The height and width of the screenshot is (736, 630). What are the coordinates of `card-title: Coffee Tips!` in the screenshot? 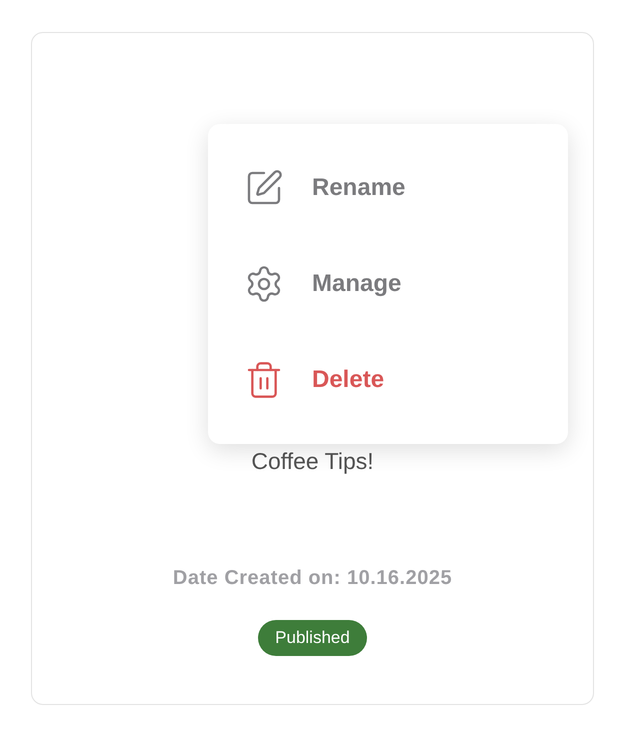 It's located at (312, 461).